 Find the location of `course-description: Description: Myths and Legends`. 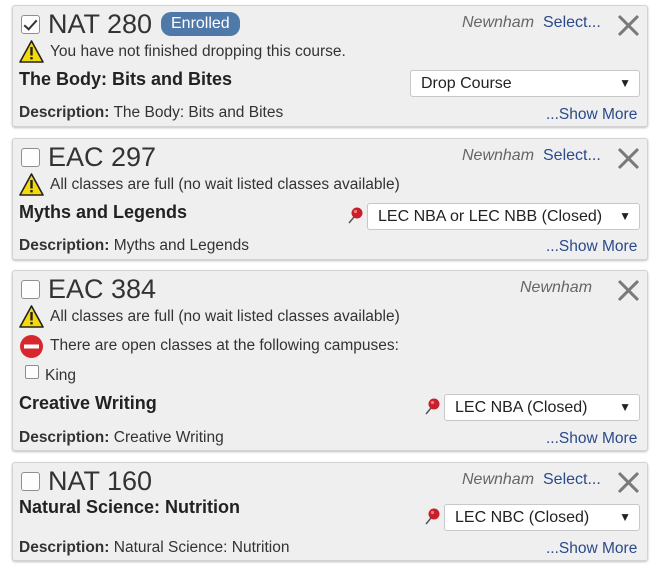

course-description: Description: Myths and Legends is located at coordinates (134, 246).